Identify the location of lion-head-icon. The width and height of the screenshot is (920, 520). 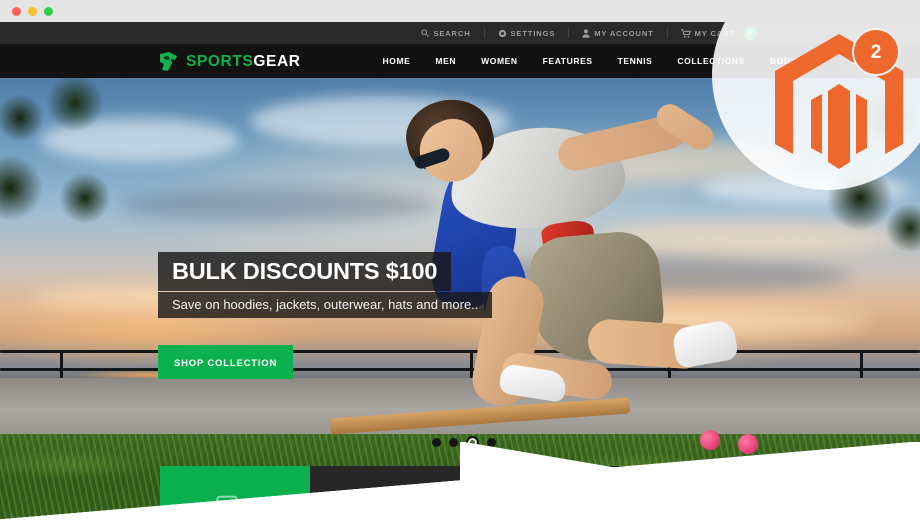
(169, 61).